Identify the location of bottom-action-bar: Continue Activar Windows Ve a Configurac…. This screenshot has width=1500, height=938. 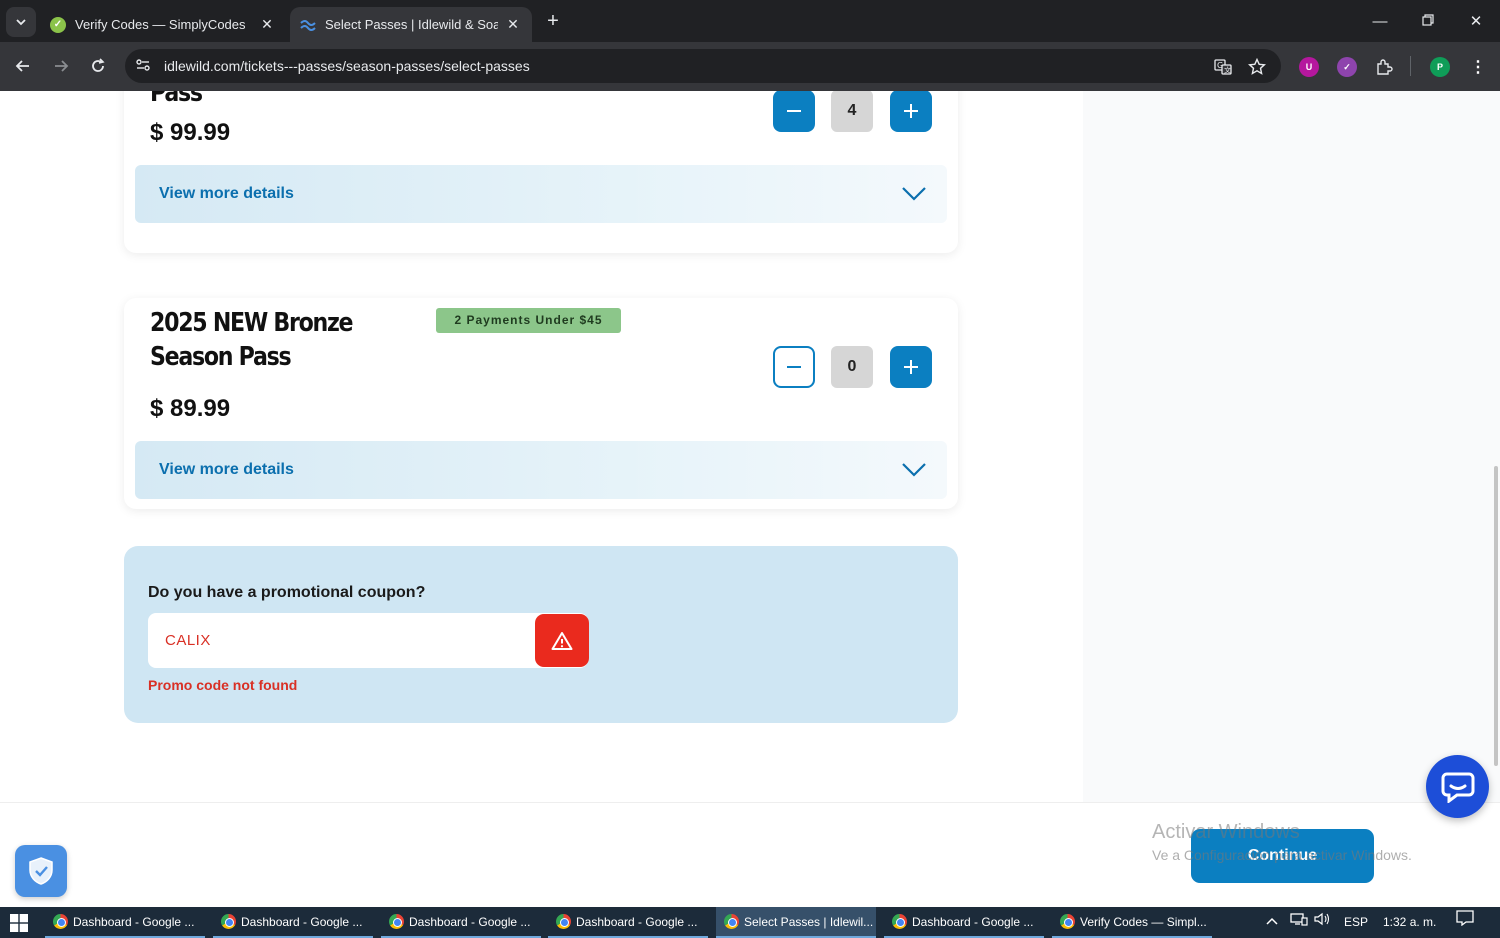
(750, 854).